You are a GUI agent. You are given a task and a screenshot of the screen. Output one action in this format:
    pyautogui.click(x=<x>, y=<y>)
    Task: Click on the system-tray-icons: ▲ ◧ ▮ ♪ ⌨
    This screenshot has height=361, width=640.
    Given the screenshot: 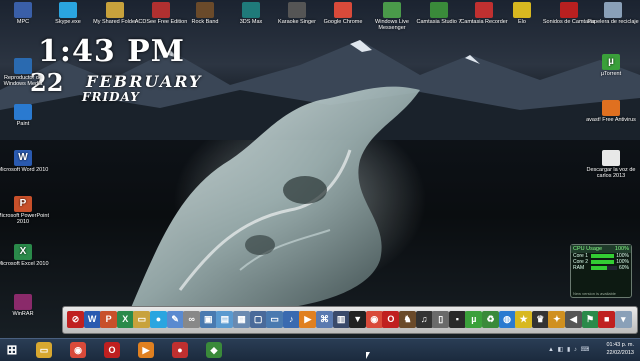 What is the action you would take?
    pyautogui.click(x=569, y=349)
    